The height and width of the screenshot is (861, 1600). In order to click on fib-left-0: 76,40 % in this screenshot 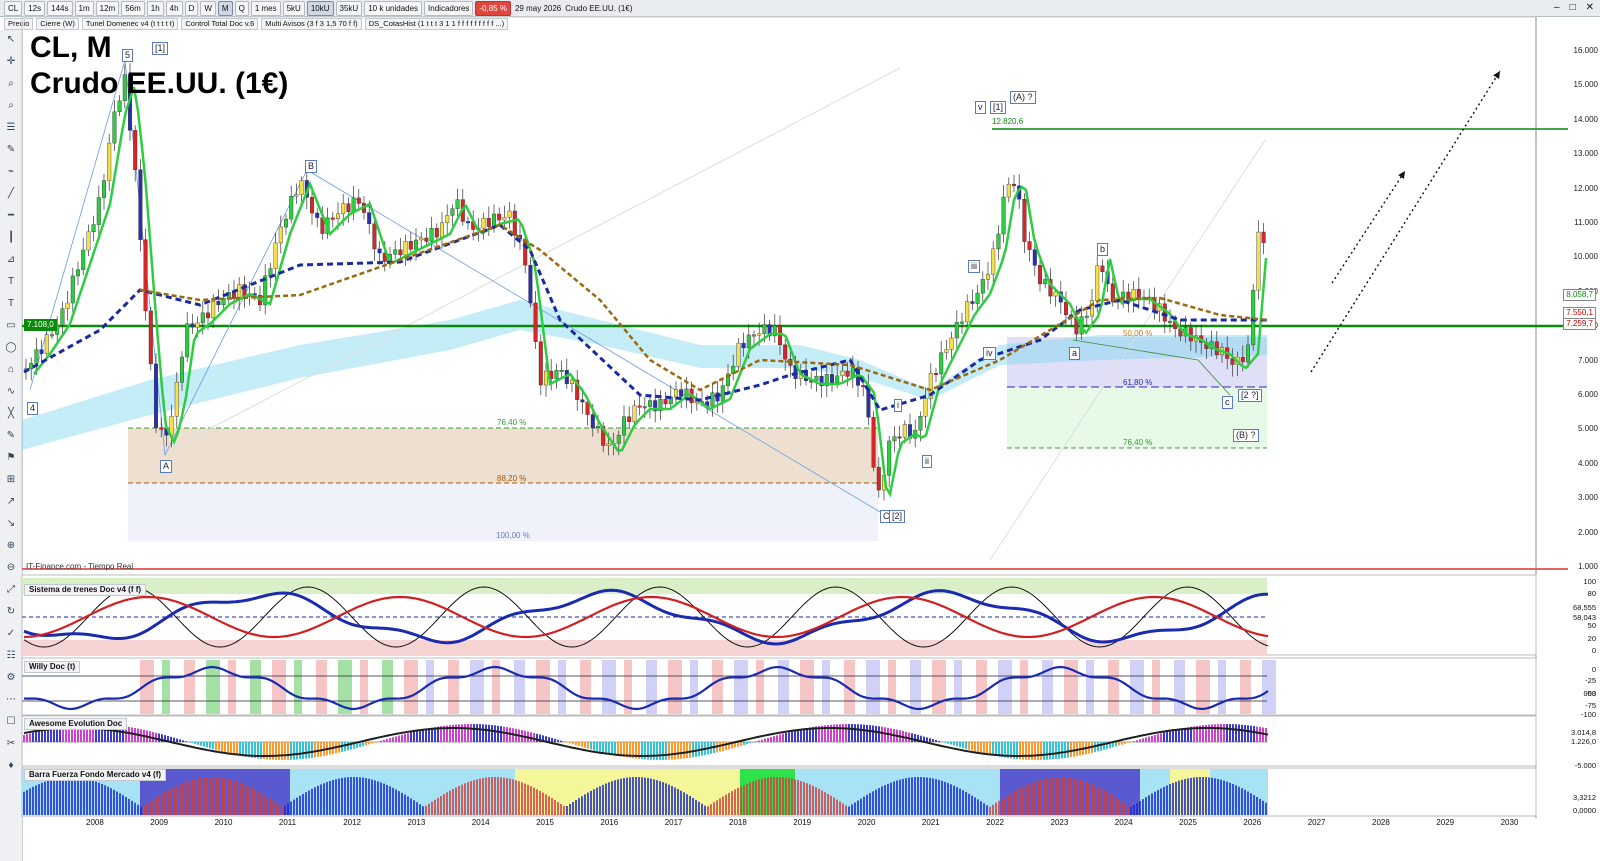, I will do `click(512, 422)`.